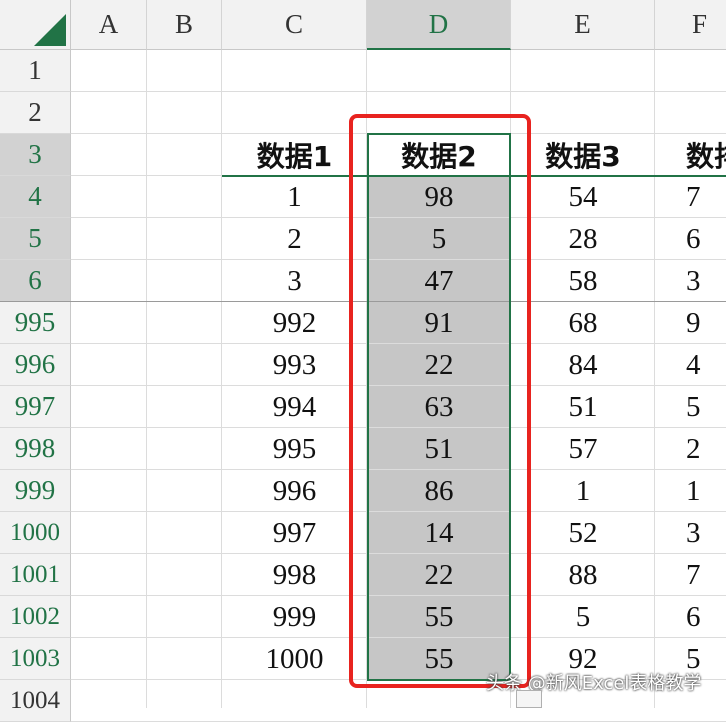  I want to click on row-header-4: 4, so click(35, 197).